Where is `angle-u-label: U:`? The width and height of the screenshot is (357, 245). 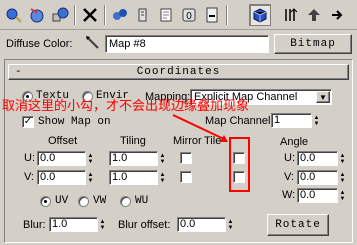
angle-u-label: U: is located at coordinates (289, 158).